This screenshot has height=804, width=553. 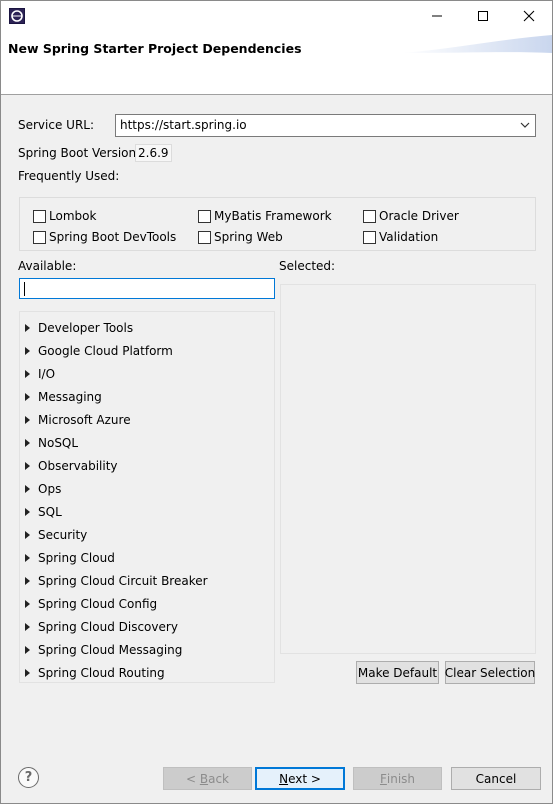 I want to click on checkbox-mybatis-framework: MyBatis Framework, so click(x=265, y=216).